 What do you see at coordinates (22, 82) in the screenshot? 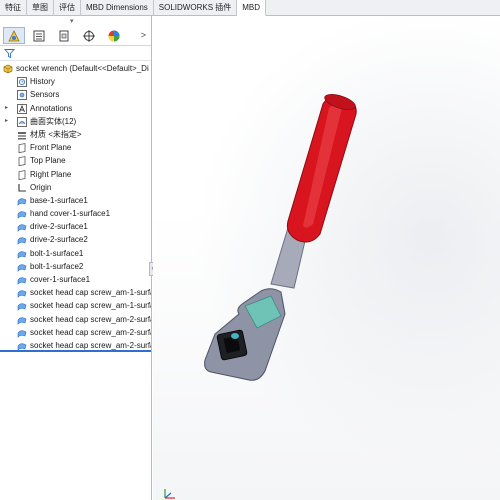
I see `history-icon` at bounding box center [22, 82].